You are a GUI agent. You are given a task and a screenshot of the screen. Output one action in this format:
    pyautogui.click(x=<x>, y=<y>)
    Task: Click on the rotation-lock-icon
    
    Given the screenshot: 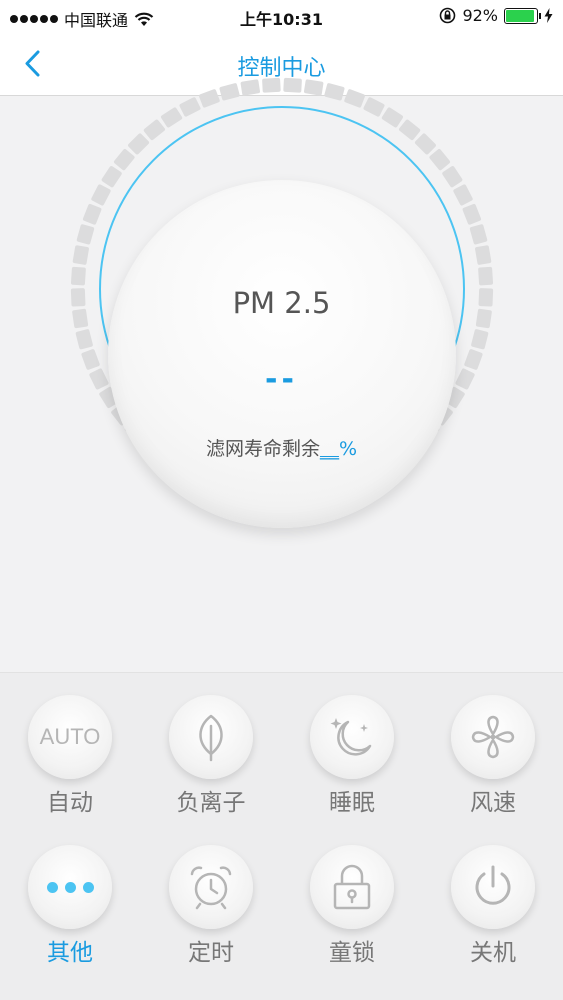 What is the action you would take?
    pyautogui.click(x=448, y=15)
    